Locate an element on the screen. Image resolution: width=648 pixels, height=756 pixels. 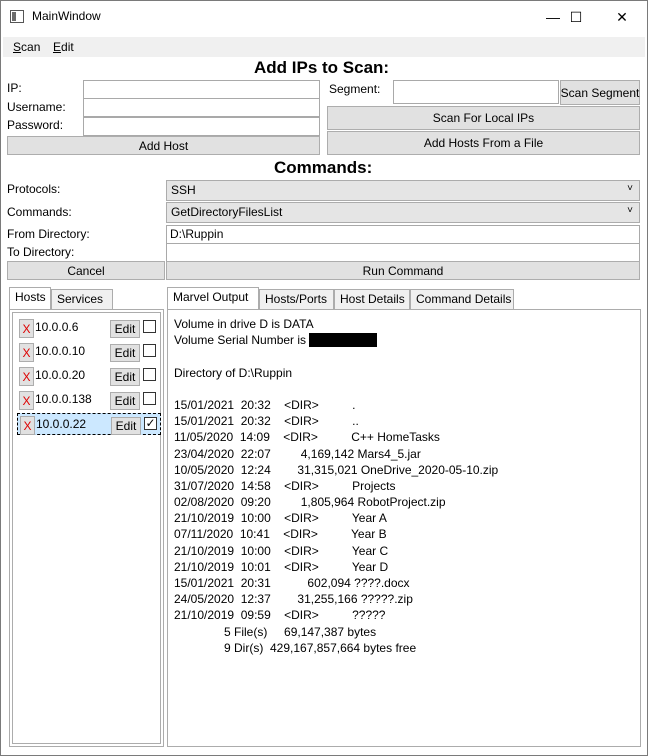
host-row: X 10.0.0.10 Edit is located at coordinates (89, 352).